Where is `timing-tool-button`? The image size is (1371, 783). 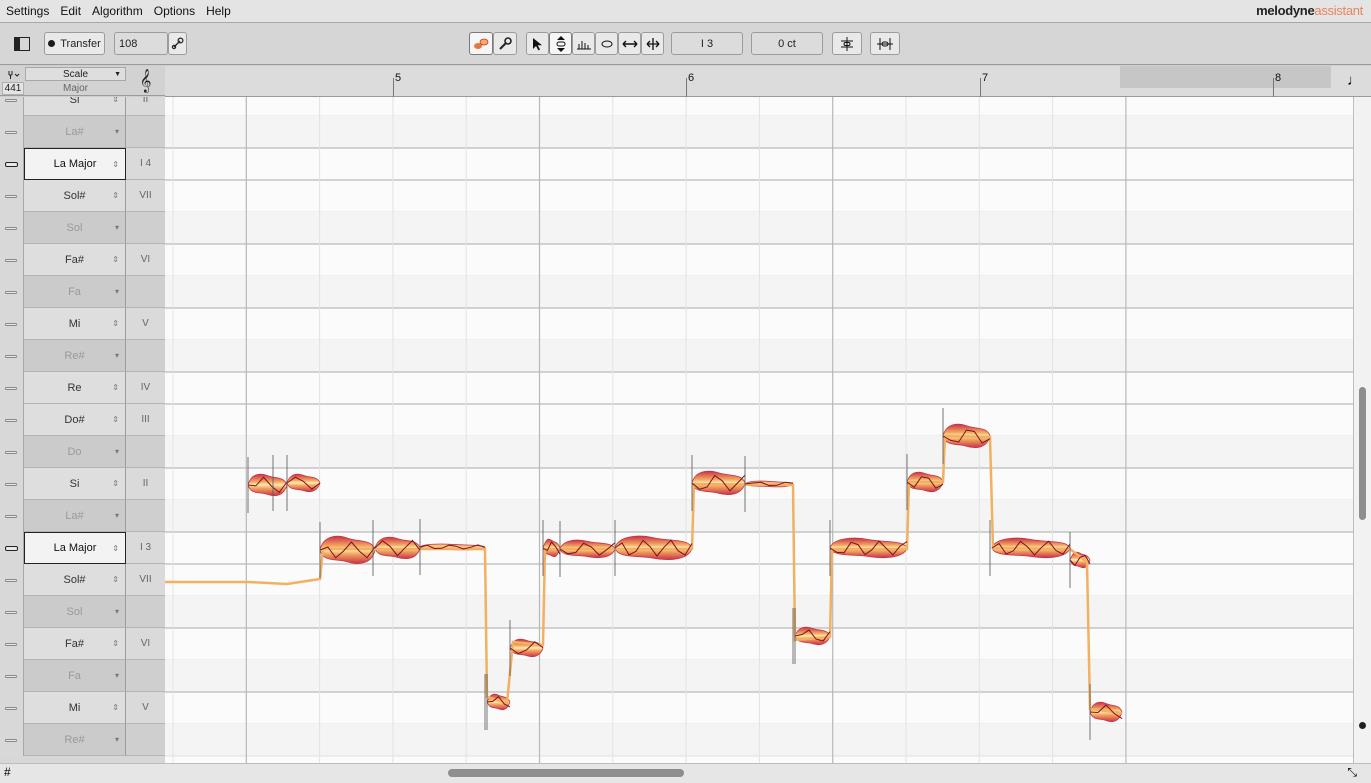 timing-tool-button is located at coordinates (629, 43).